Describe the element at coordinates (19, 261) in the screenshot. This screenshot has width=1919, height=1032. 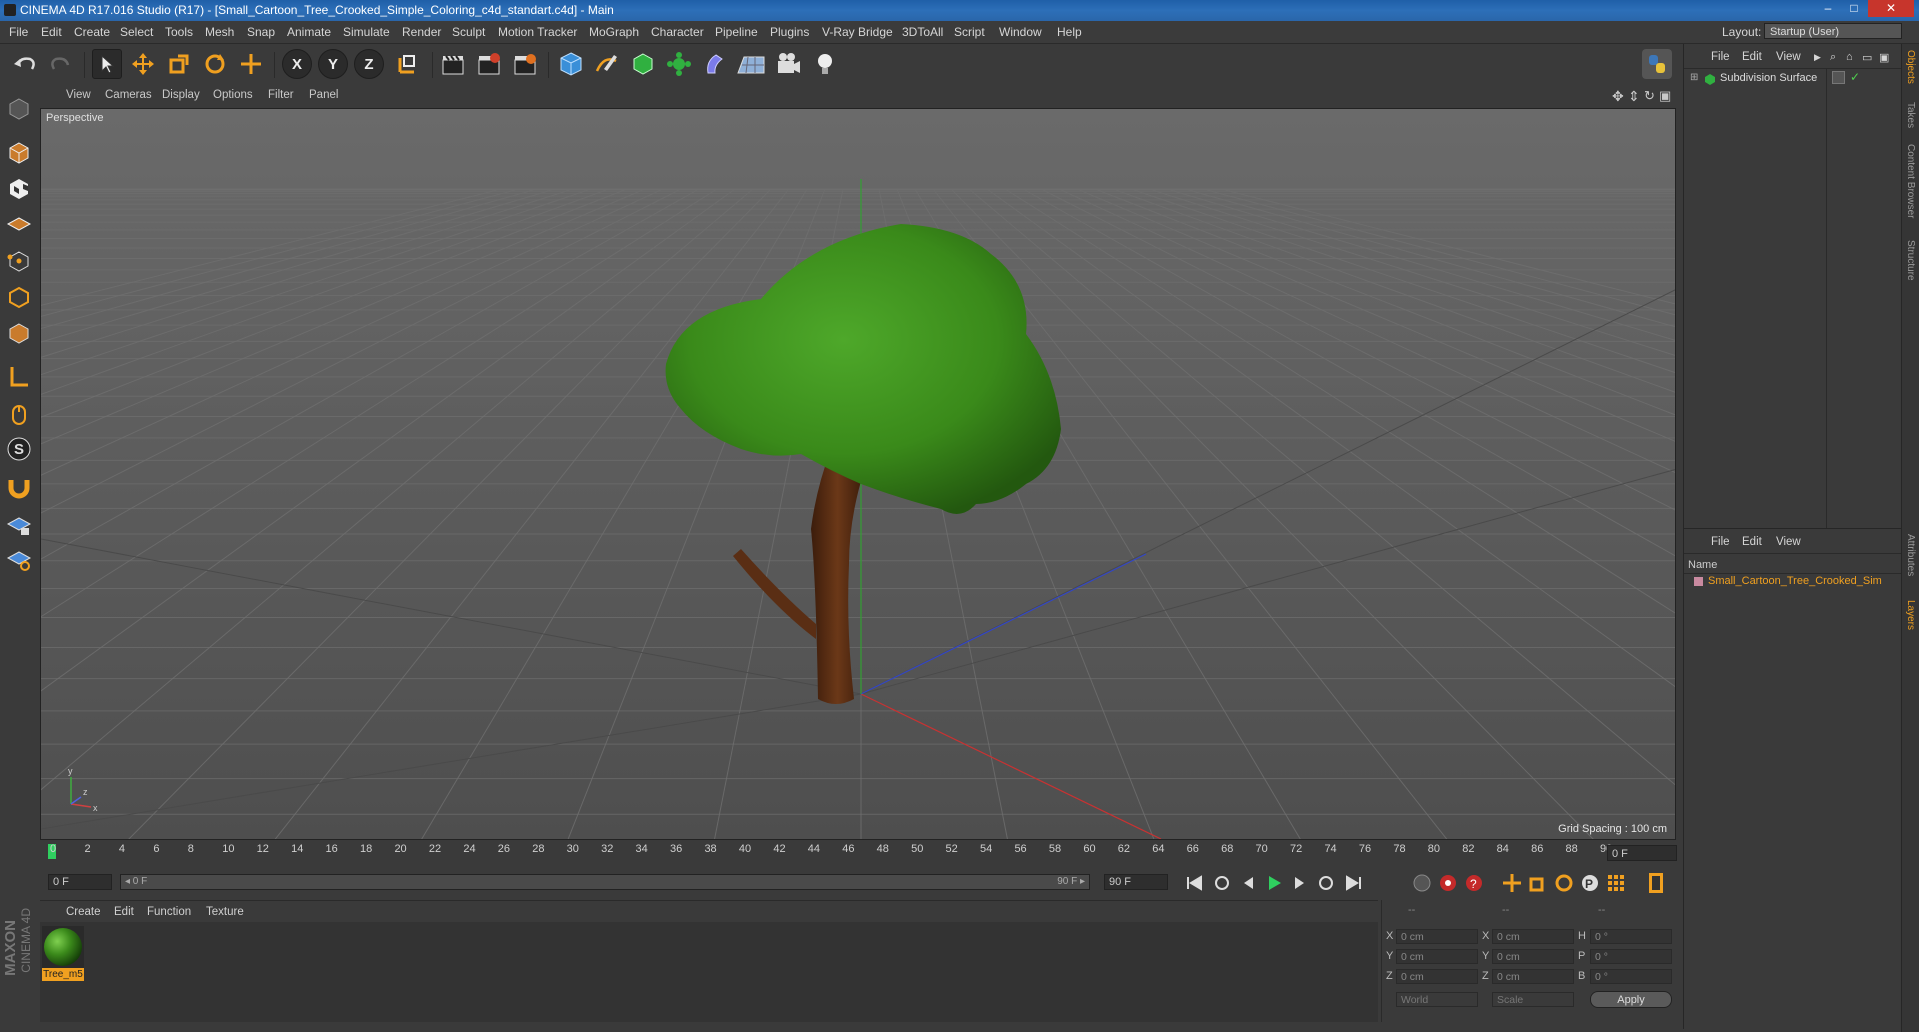
I see `points-mode-button` at that location.